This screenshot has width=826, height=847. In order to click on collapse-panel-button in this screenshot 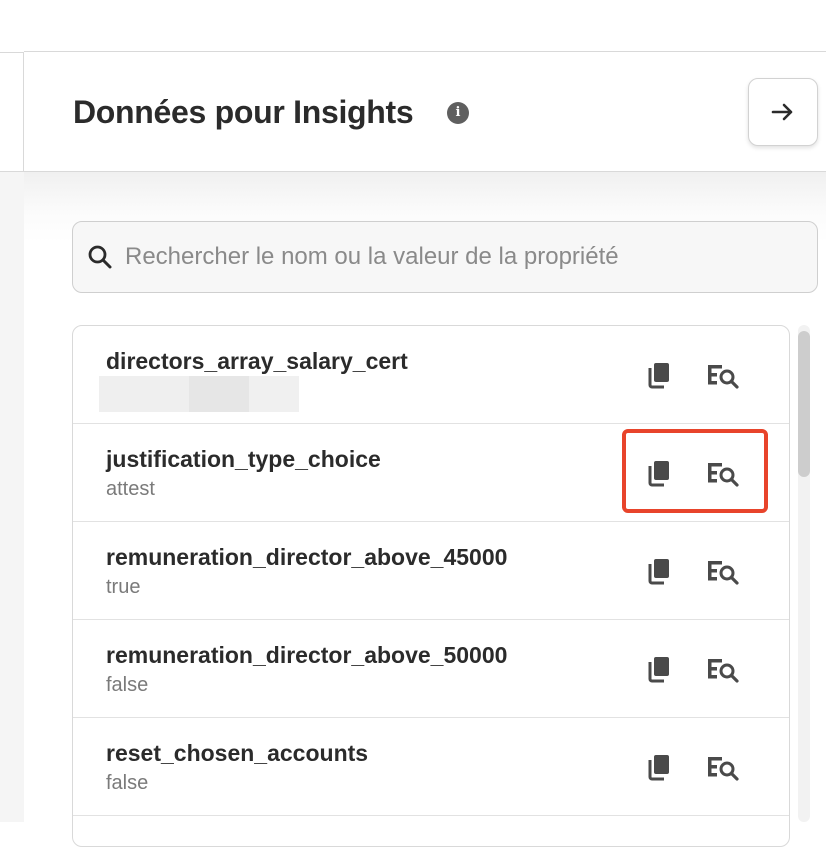, I will do `click(783, 112)`.